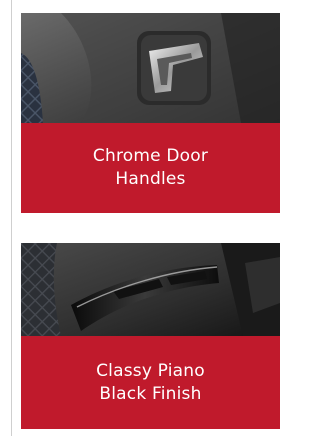 This screenshot has width=320, height=436. I want to click on feature-caption-text: Classy Piano Black Finish, so click(150, 382).